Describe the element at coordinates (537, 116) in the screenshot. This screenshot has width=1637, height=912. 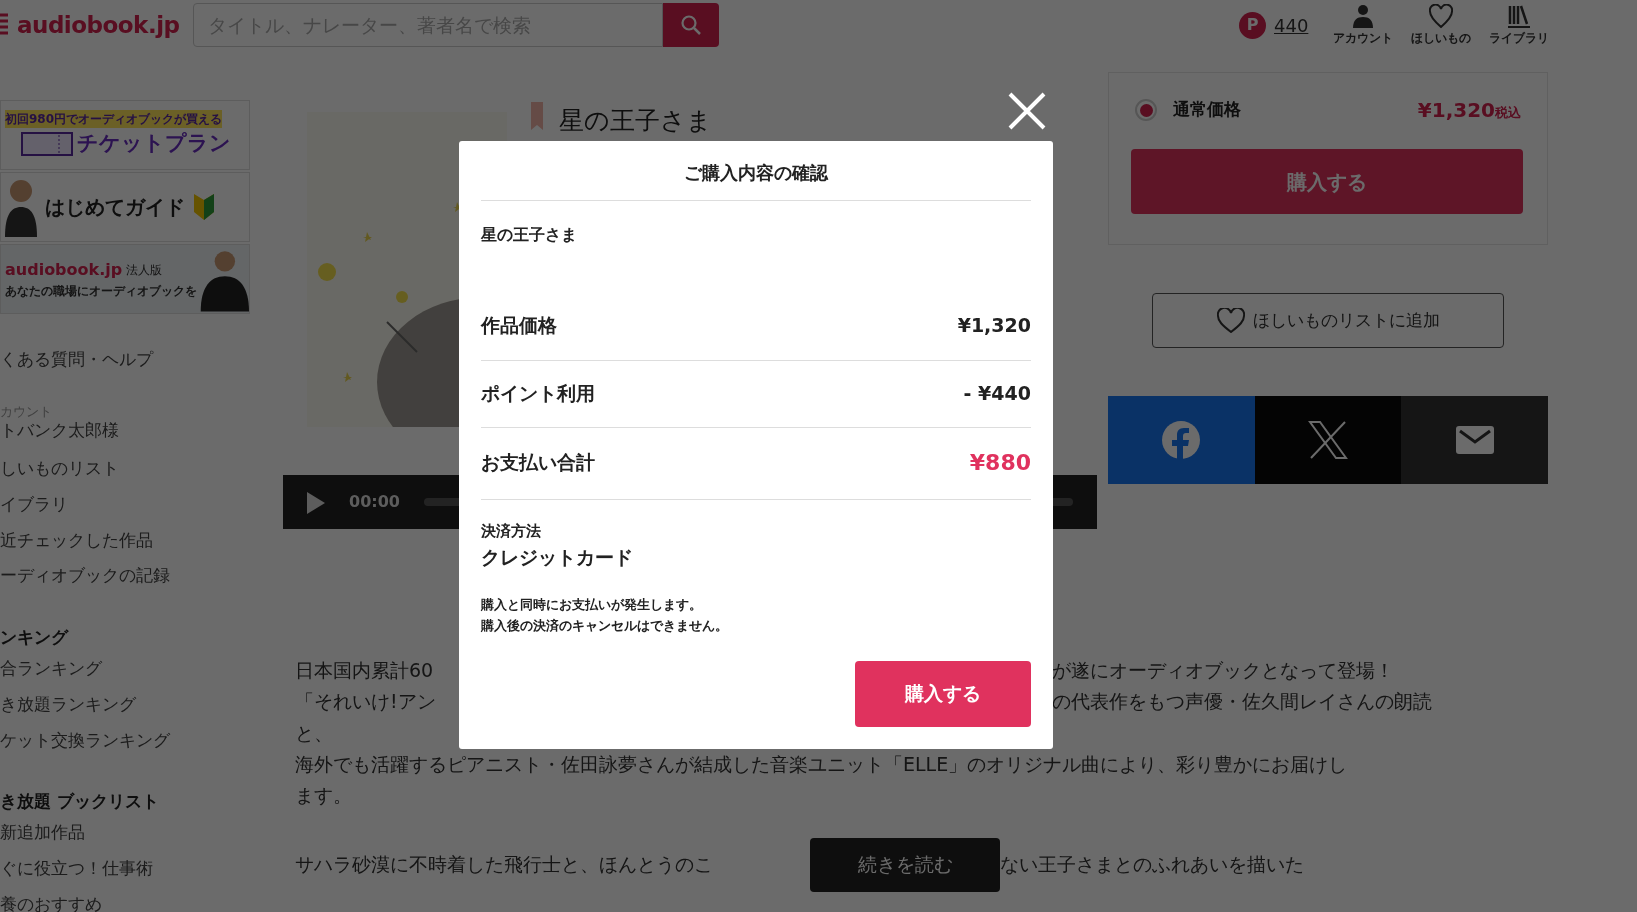
I see `bookmark-icon` at that location.